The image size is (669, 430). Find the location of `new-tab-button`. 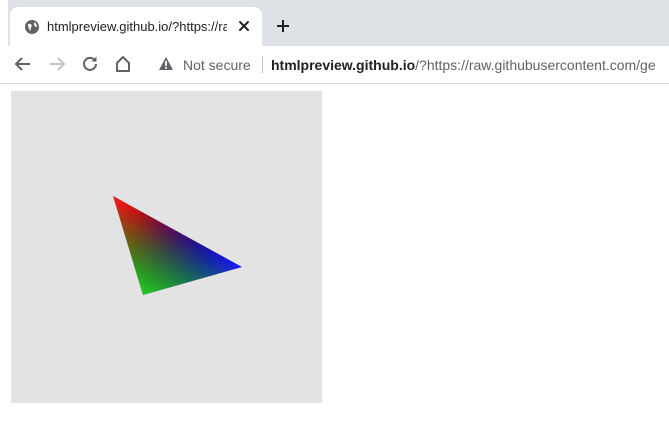

new-tab-button is located at coordinates (283, 26).